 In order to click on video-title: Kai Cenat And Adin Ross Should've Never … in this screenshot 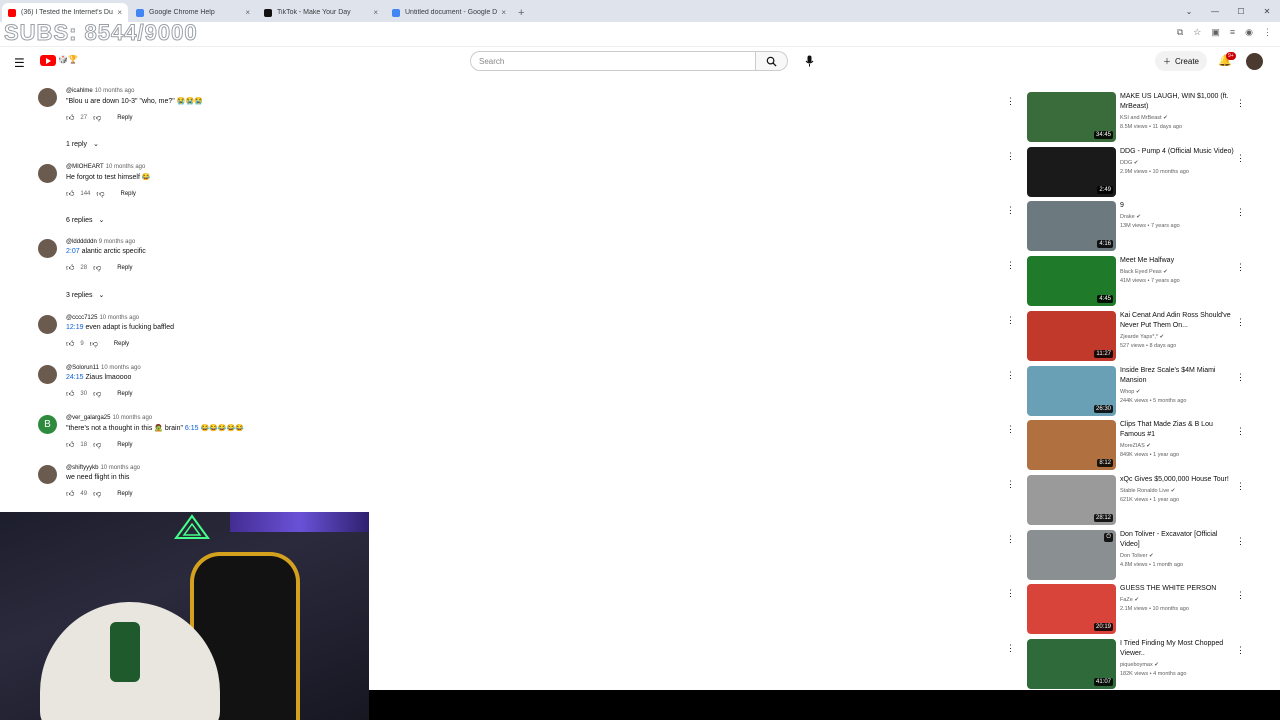, I will do `click(1179, 321)`.